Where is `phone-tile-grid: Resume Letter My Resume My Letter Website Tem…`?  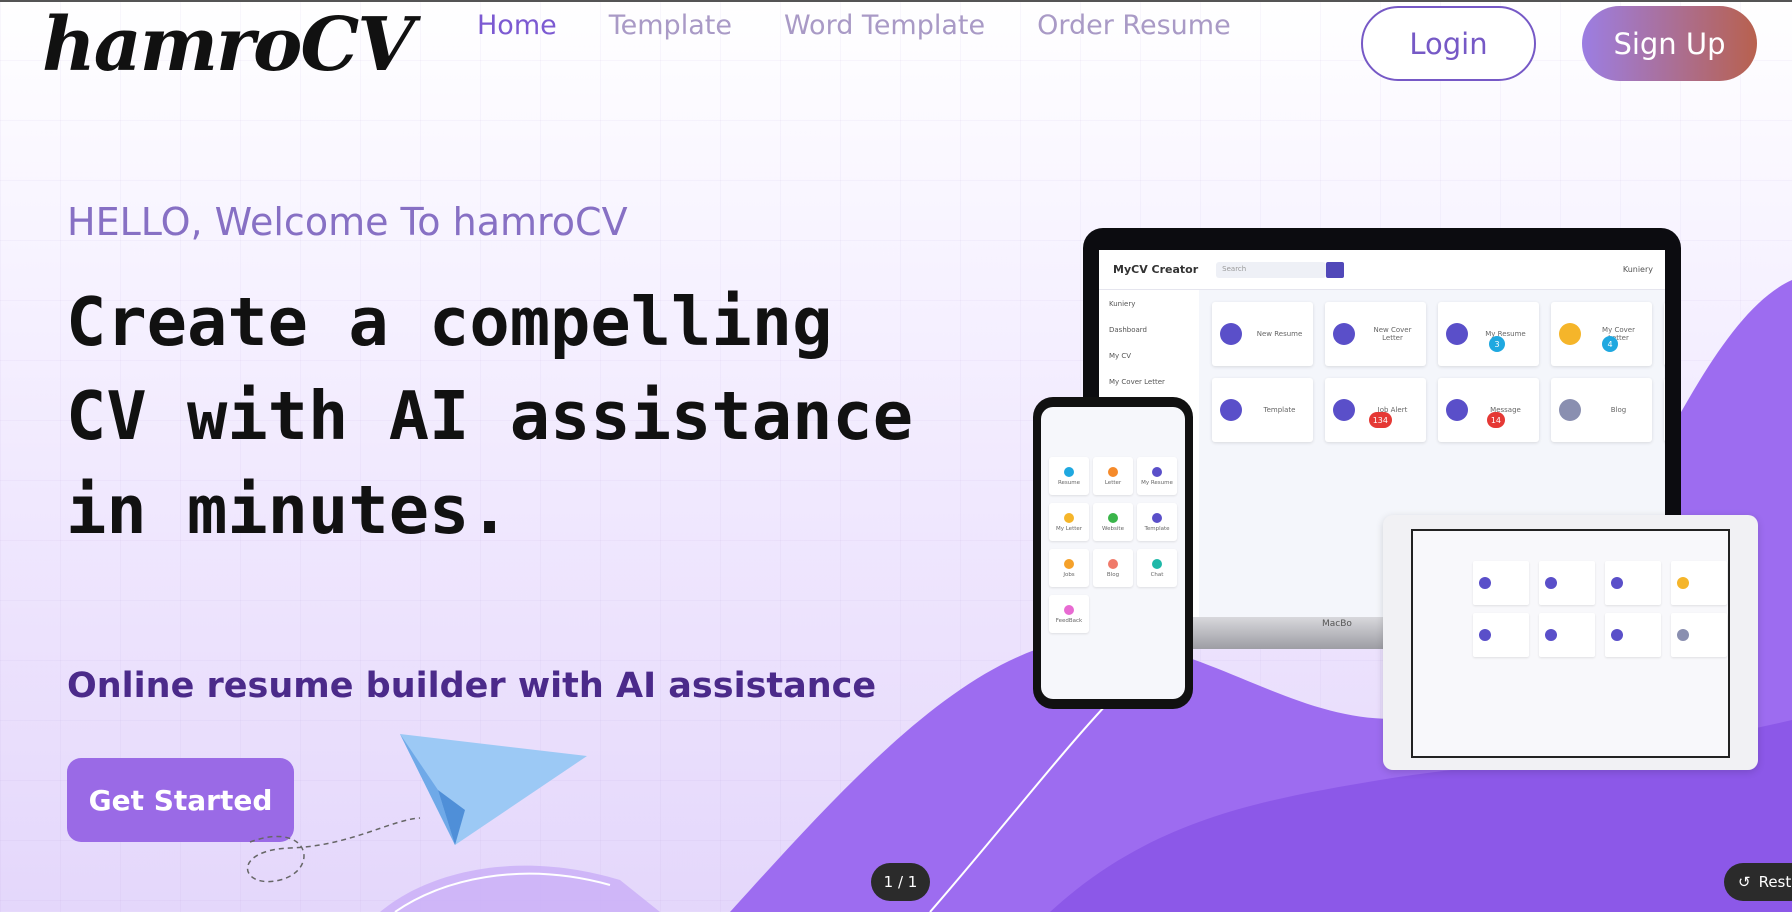
phone-tile-grid: Resume Letter My Resume My Letter Website Tem… is located at coordinates (1113, 545).